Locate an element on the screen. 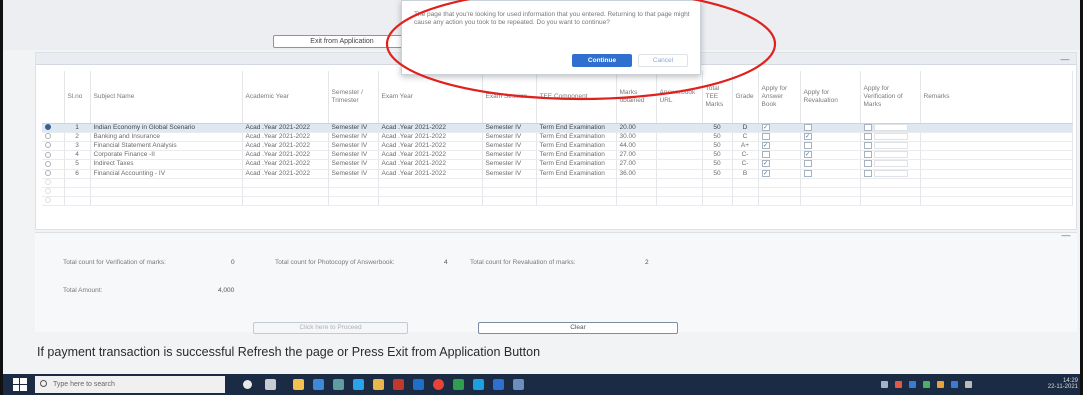 This screenshot has width=1083, height=395. mail-icon is located at coordinates (338, 384).